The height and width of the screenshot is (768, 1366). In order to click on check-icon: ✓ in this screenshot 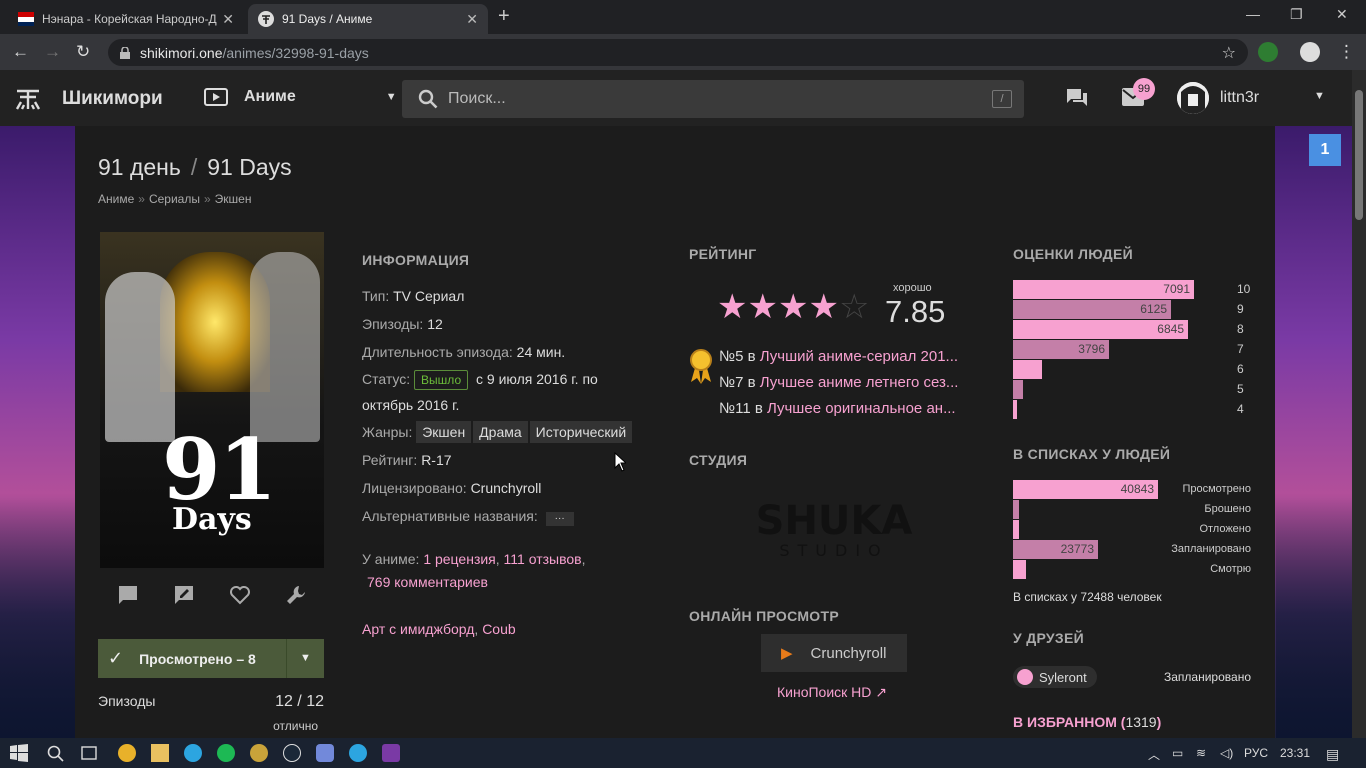, I will do `click(116, 658)`.